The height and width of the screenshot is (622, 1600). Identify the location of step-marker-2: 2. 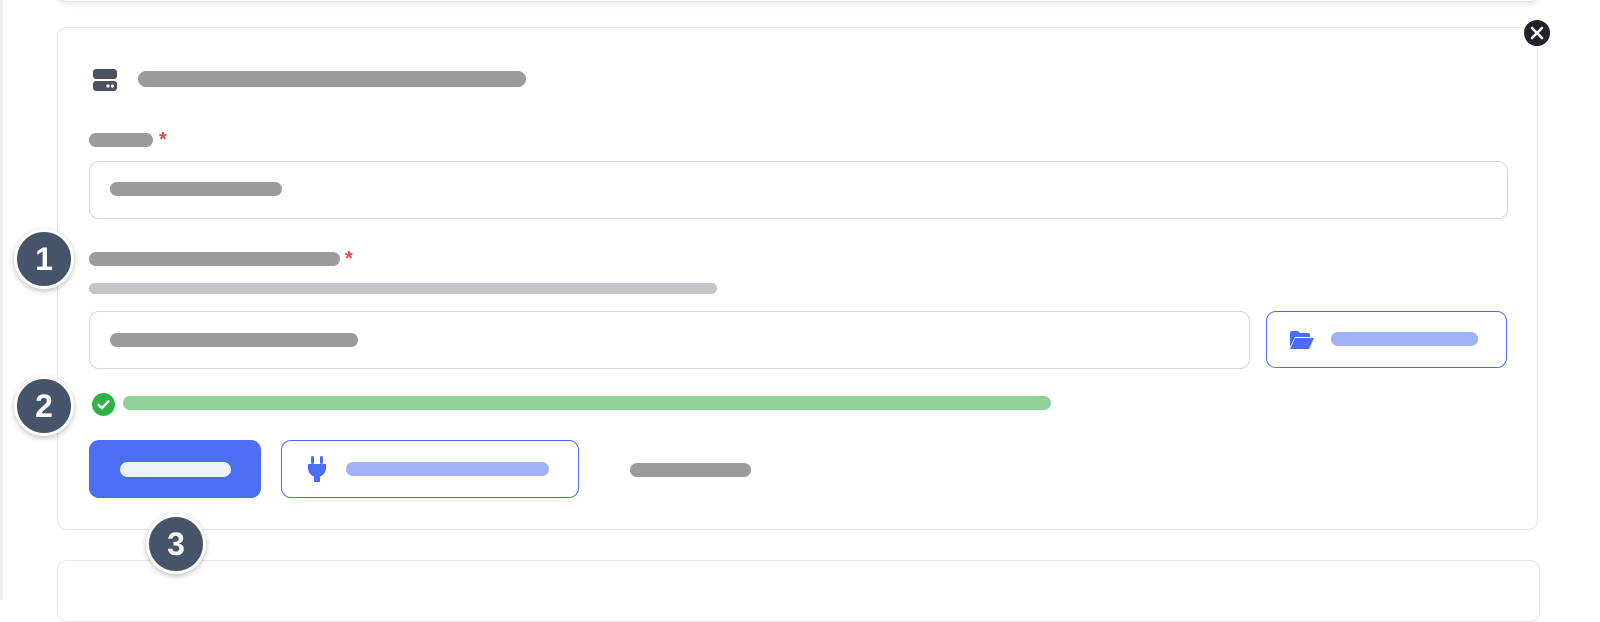
(44, 406).